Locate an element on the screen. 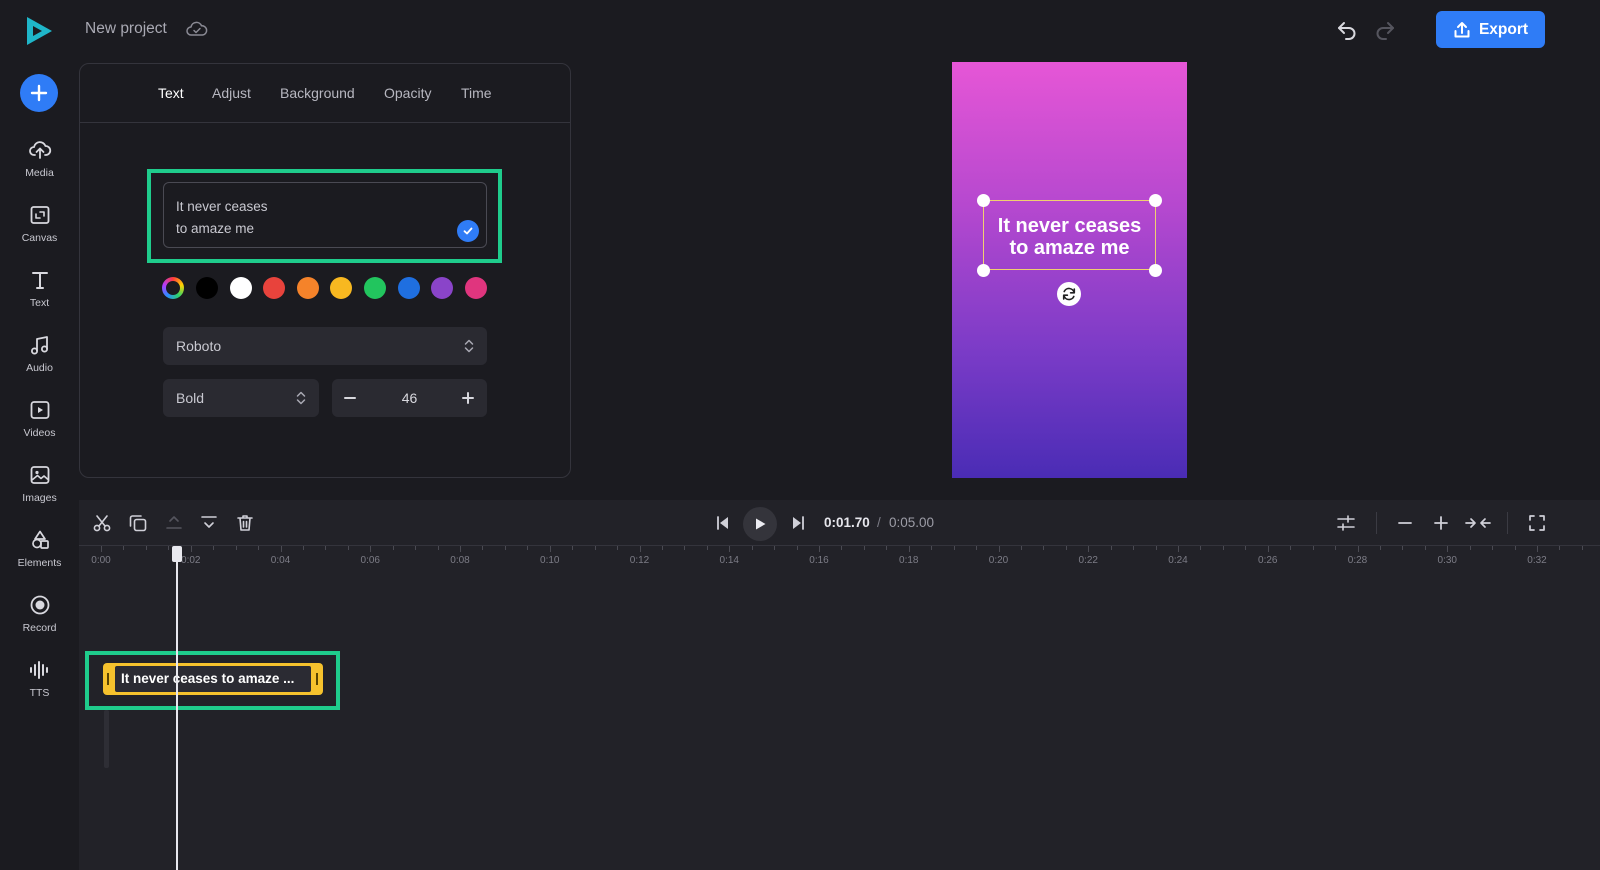 Image resolution: width=1600 pixels, height=870 pixels. font-weight-select: Bold is located at coordinates (241, 398).